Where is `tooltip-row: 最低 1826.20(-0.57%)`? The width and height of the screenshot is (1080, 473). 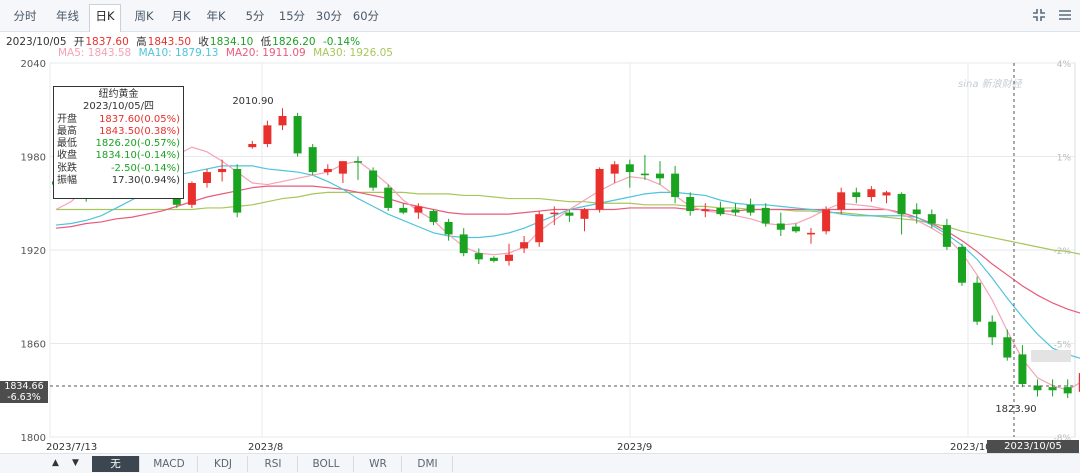 tooltip-row: 最低 1826.20(-0.57%) is located at coordinates (118, 144).